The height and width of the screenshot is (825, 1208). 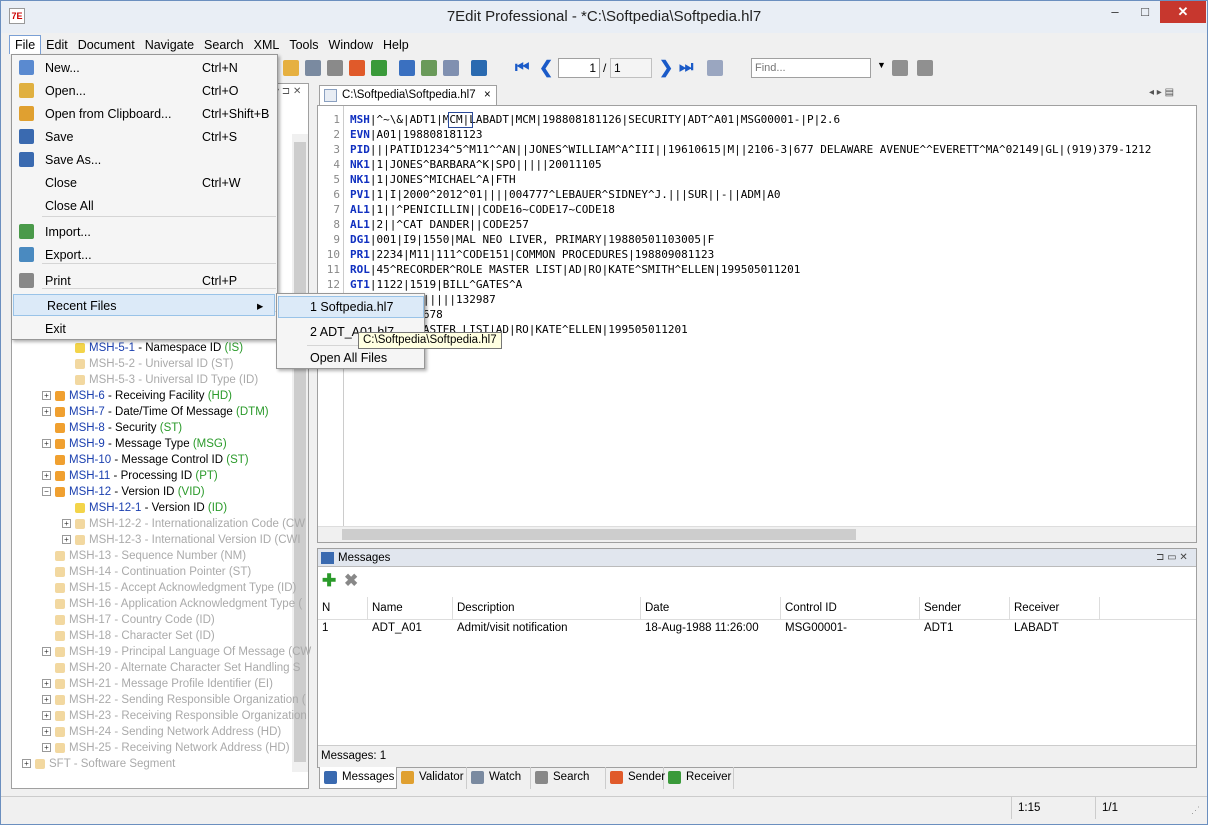 What do you see at coordinates (166, 748) in the screenshot?
I see `tree-row: + MSH-25 - Receiving Network Address (HD)` at bounding box center [166, 748].